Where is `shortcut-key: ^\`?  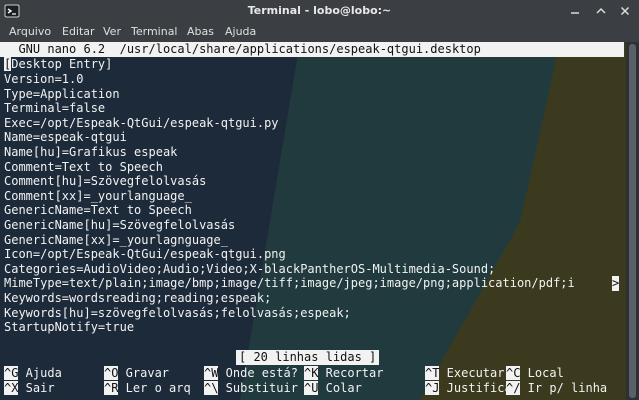
shortcut-key: ^\ is located at coordinates (211, 388).